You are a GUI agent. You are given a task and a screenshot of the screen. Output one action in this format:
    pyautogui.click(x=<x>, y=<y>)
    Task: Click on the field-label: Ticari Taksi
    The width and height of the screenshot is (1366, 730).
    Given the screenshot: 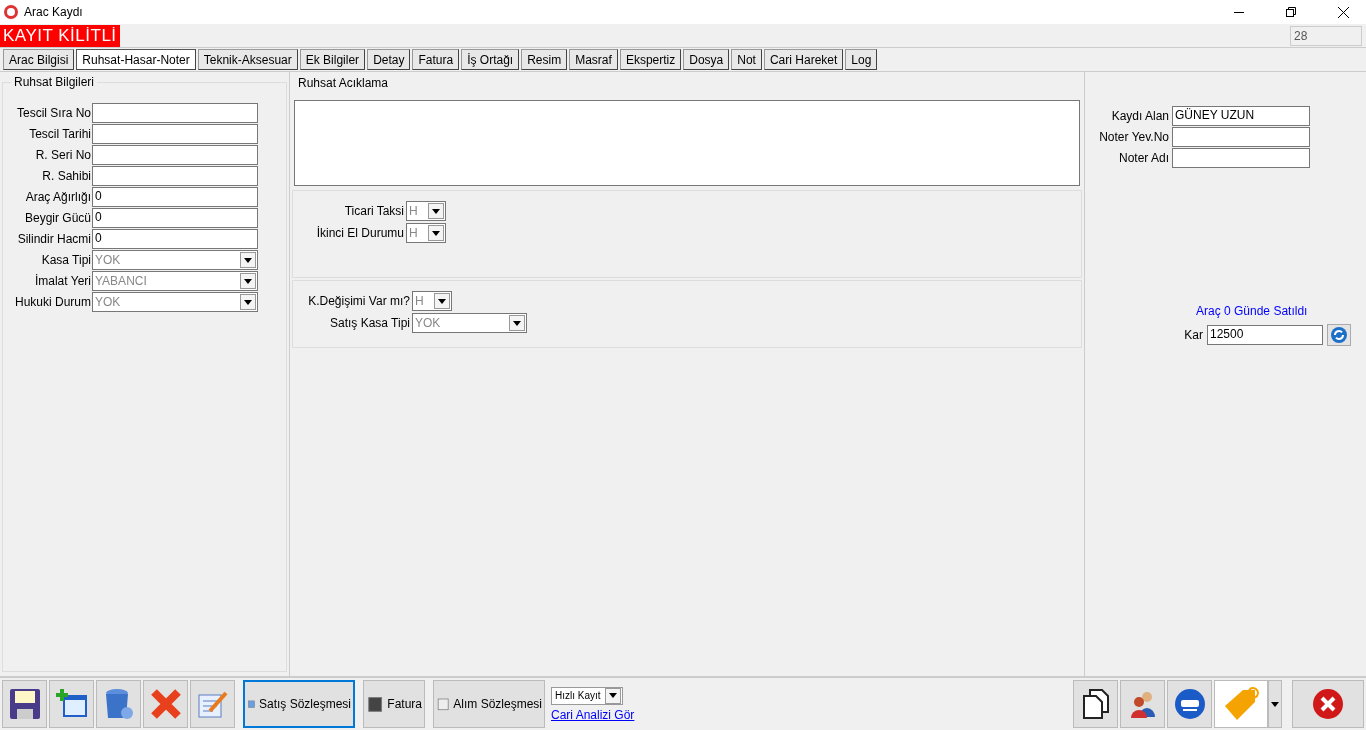 What is the action you would take?
    pyautogui.click(x=373, y=211)
    